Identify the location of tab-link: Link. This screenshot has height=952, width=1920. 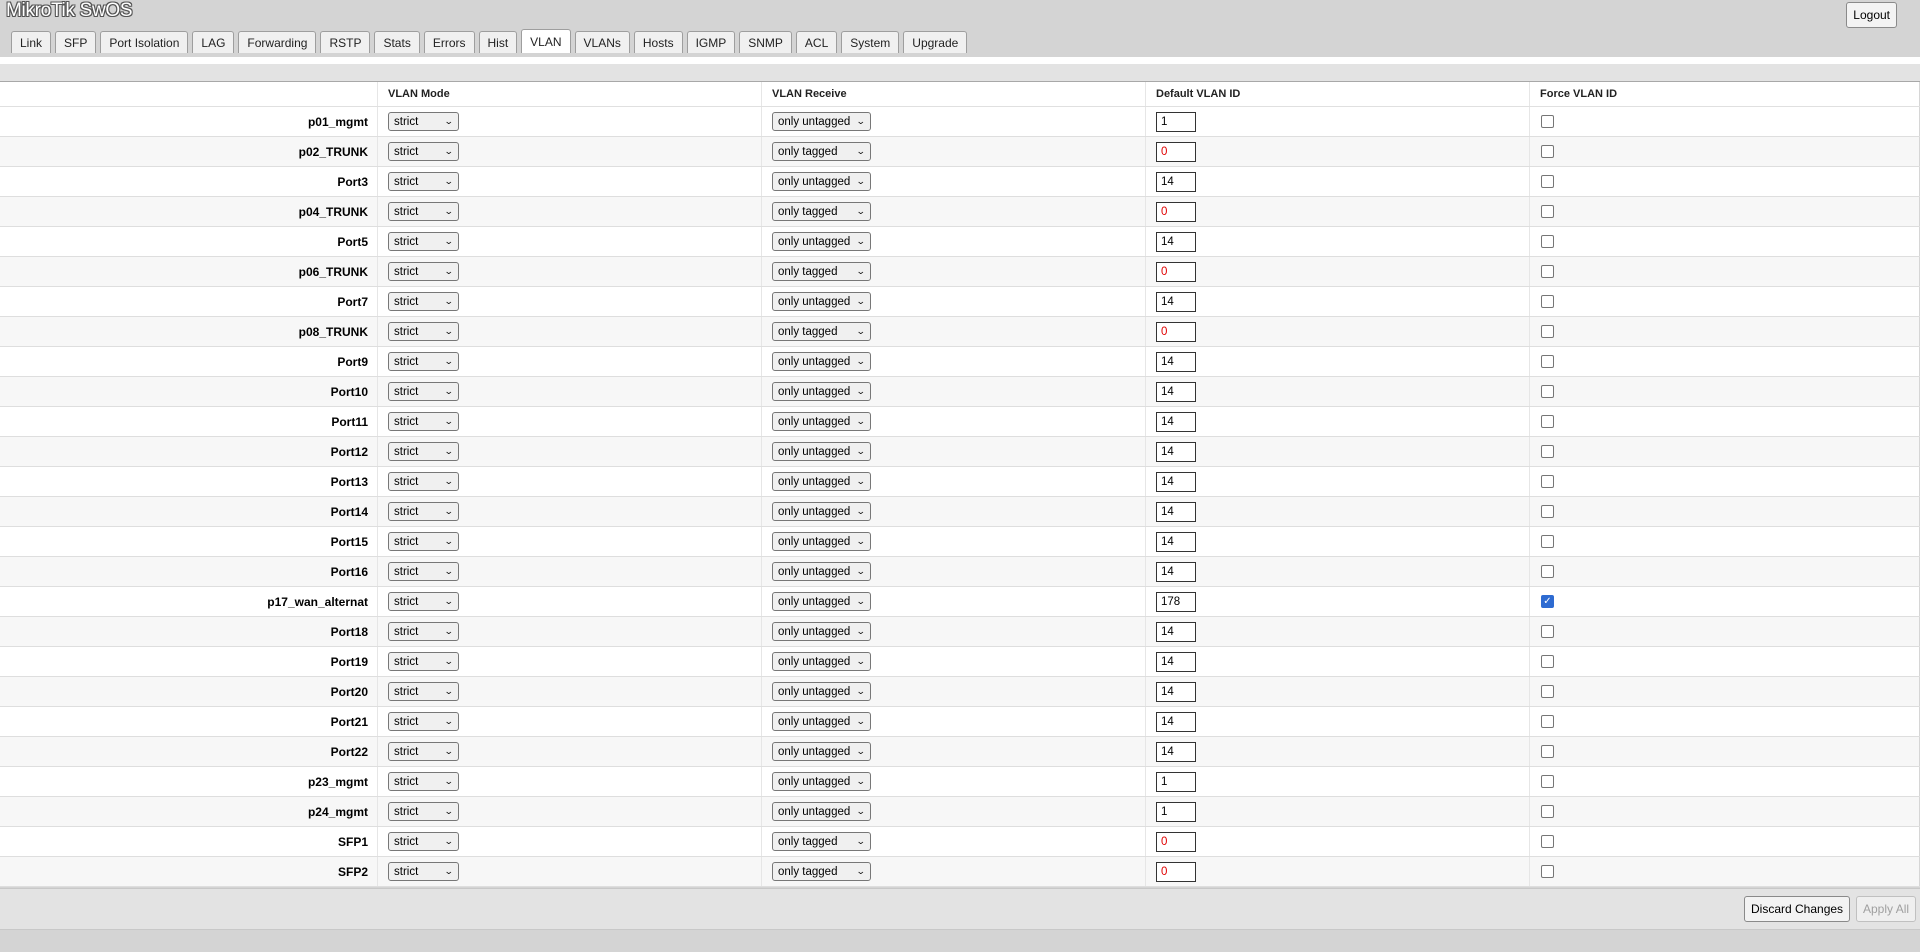
(31, 42).